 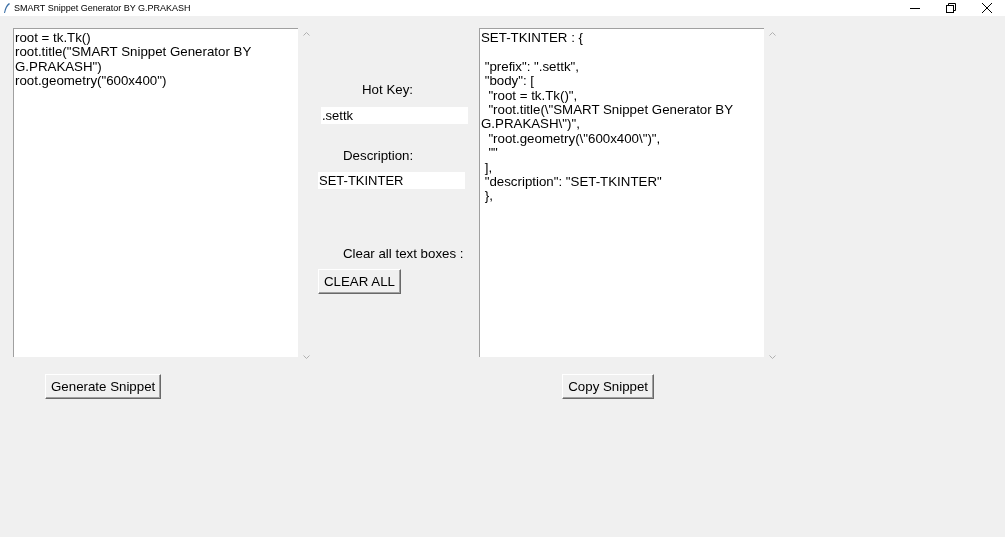 I want to click on description-label: Description:, so click(x=378, y=155).